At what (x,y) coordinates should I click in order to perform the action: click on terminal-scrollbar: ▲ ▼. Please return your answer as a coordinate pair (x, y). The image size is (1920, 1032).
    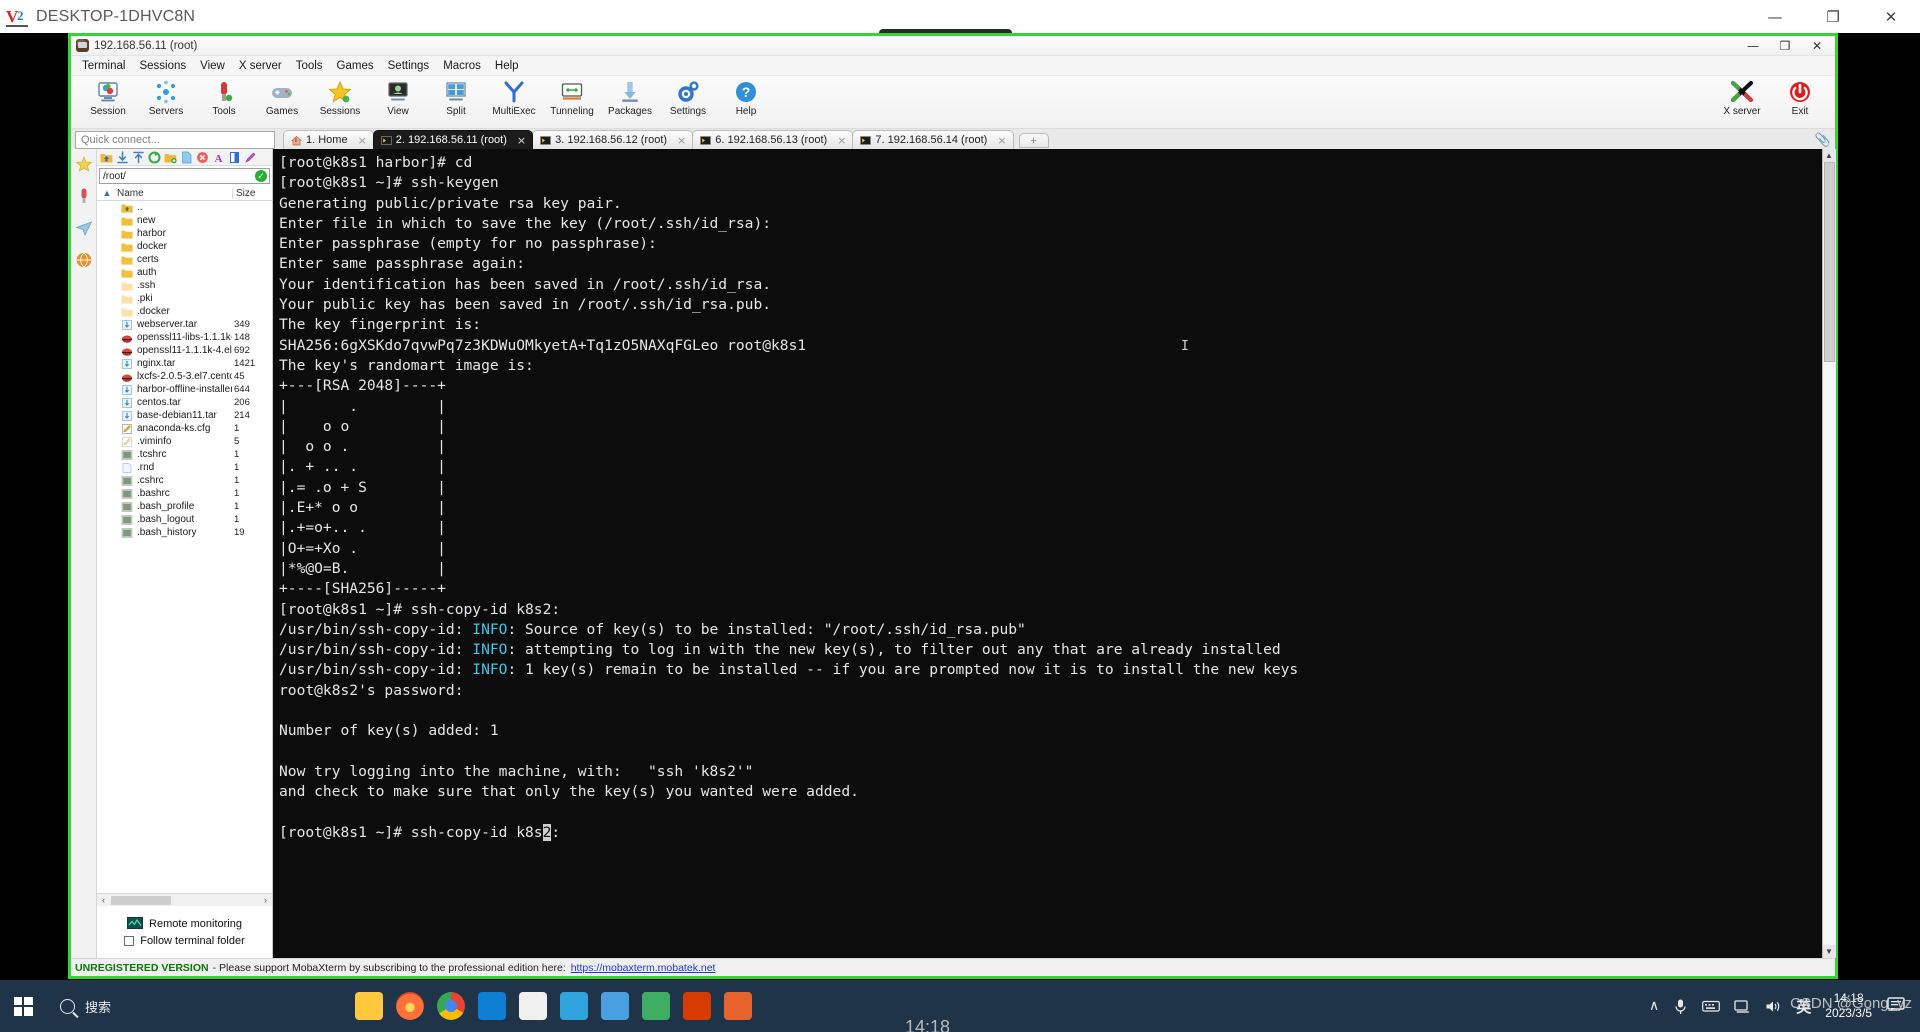
    Looking at the image, I should click on (1829, 553).